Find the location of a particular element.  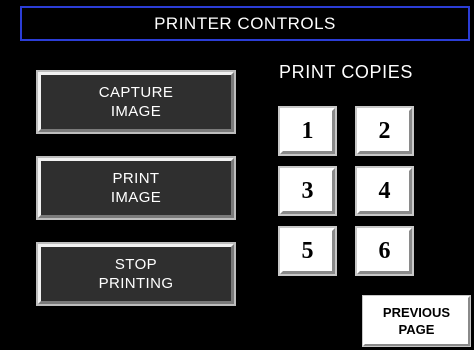

copies-4-button: 4 is located at coordinates (384, 191).